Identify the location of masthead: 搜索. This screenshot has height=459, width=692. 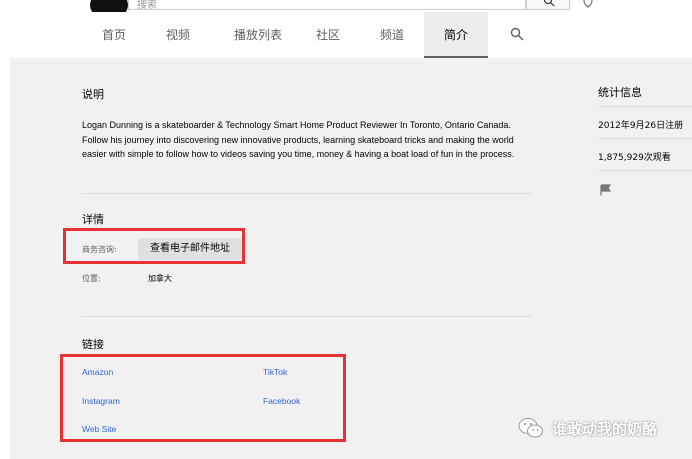
(346, 10).